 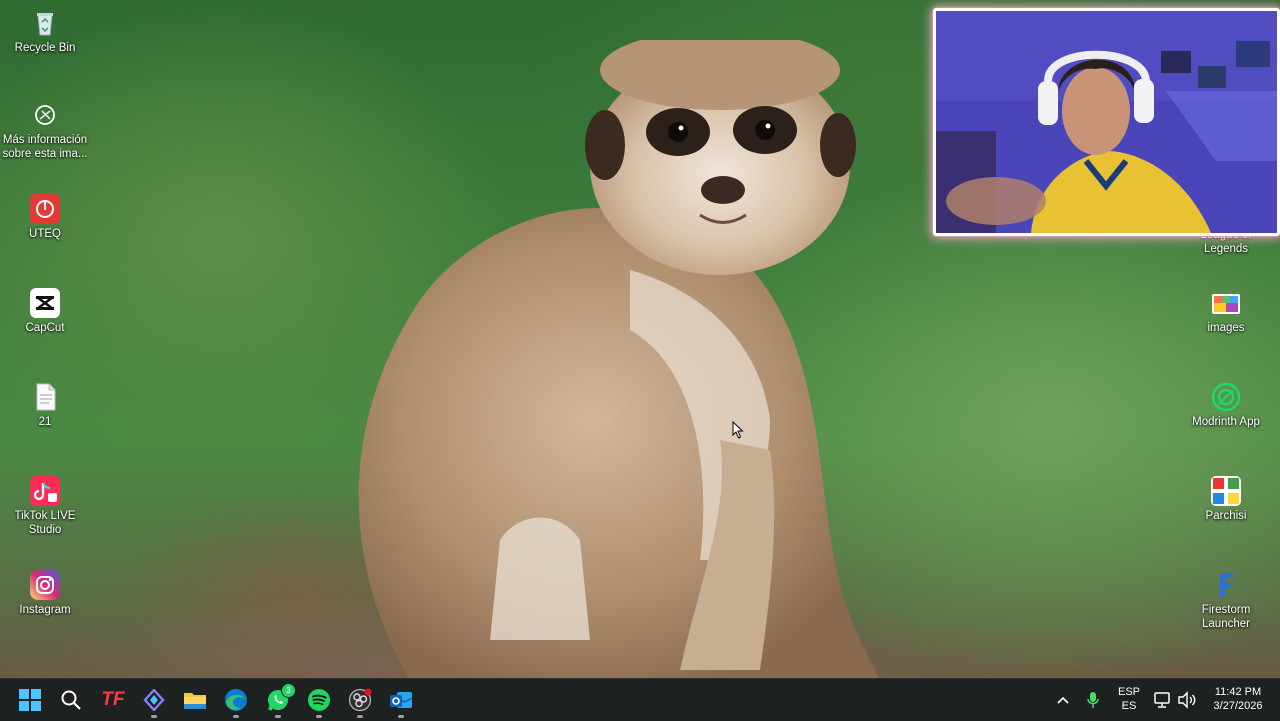 What do you see at coordinates (1226, 617) in the screenshot?
I see `desktop-icon-label: Firestorm Launcher` at bounding box center [1226, 617].